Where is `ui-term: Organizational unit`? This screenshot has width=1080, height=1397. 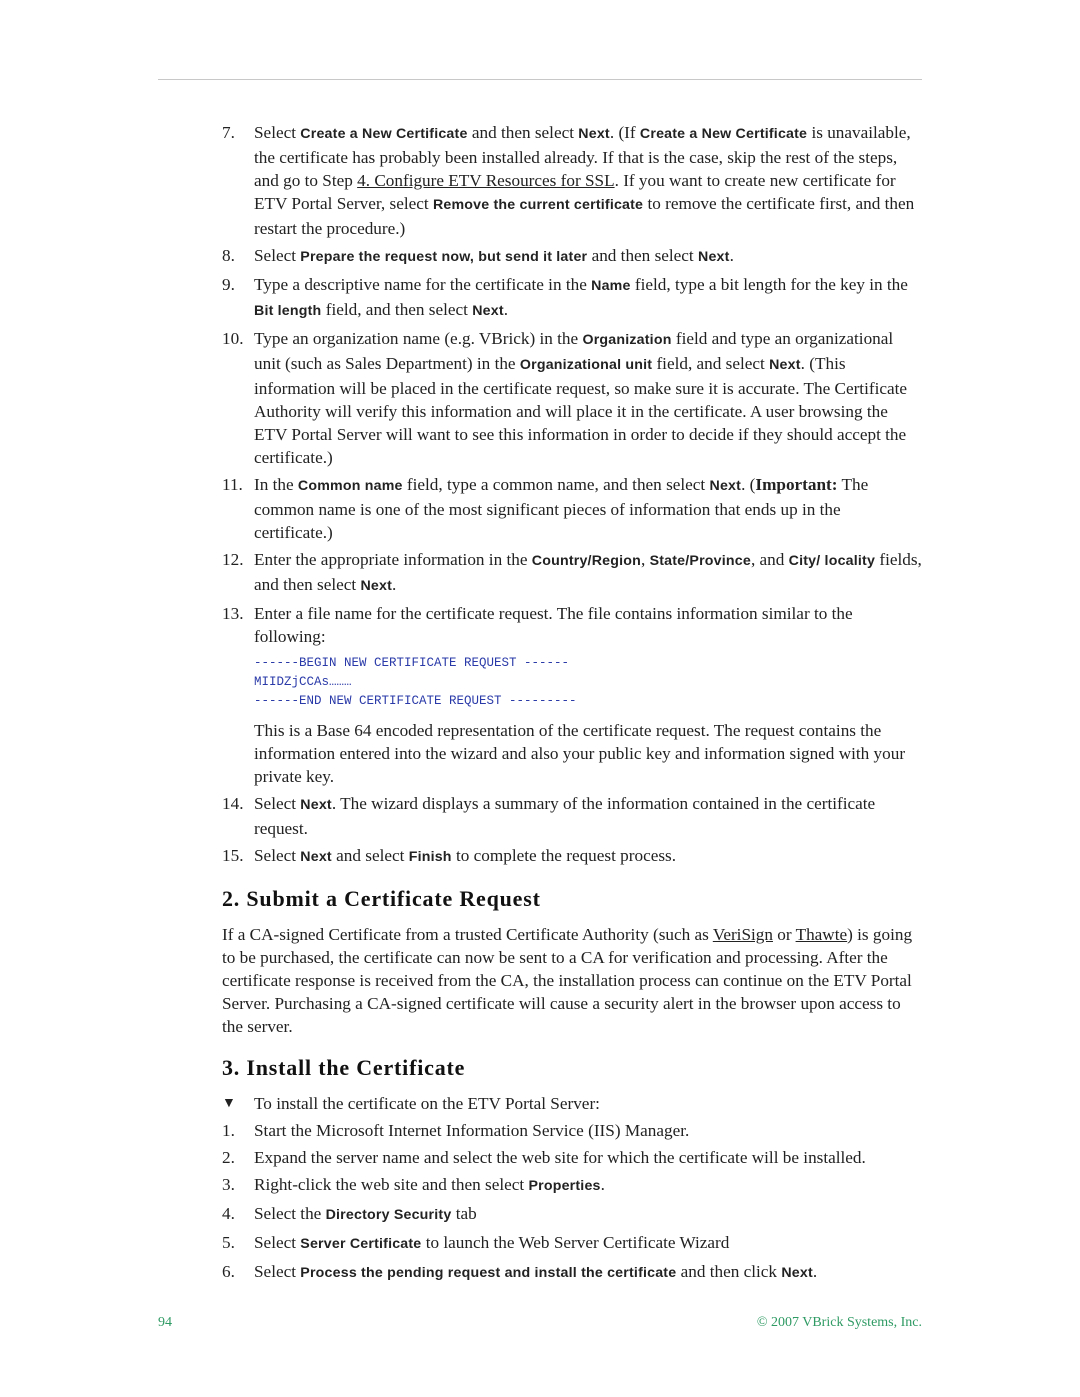 ui-term: Organizational unit is located at coordinates (586, 365).